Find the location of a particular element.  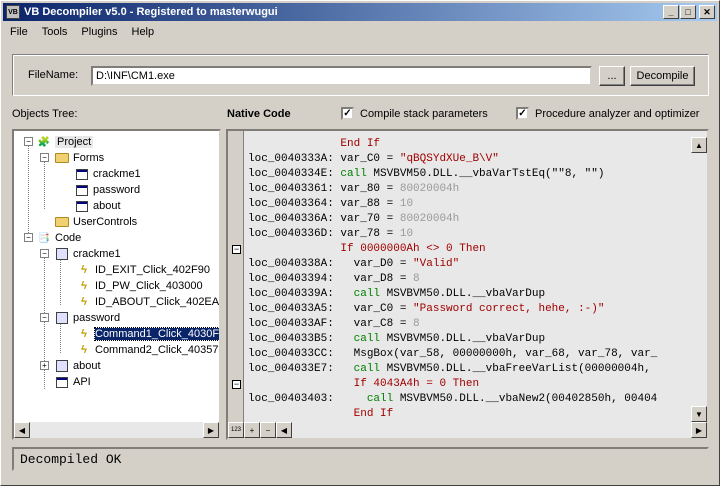

code-address: loc_0040336D: is located at coordinates (294, 234).